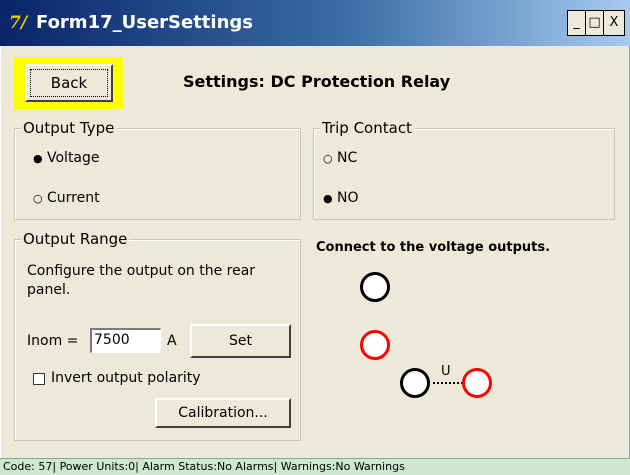 This screenshot has height=475, width=630. What do you see at coordinates (348, 198) in the screenshot?
I see `radio-no-label: NO` at bounding box center [348, 198].